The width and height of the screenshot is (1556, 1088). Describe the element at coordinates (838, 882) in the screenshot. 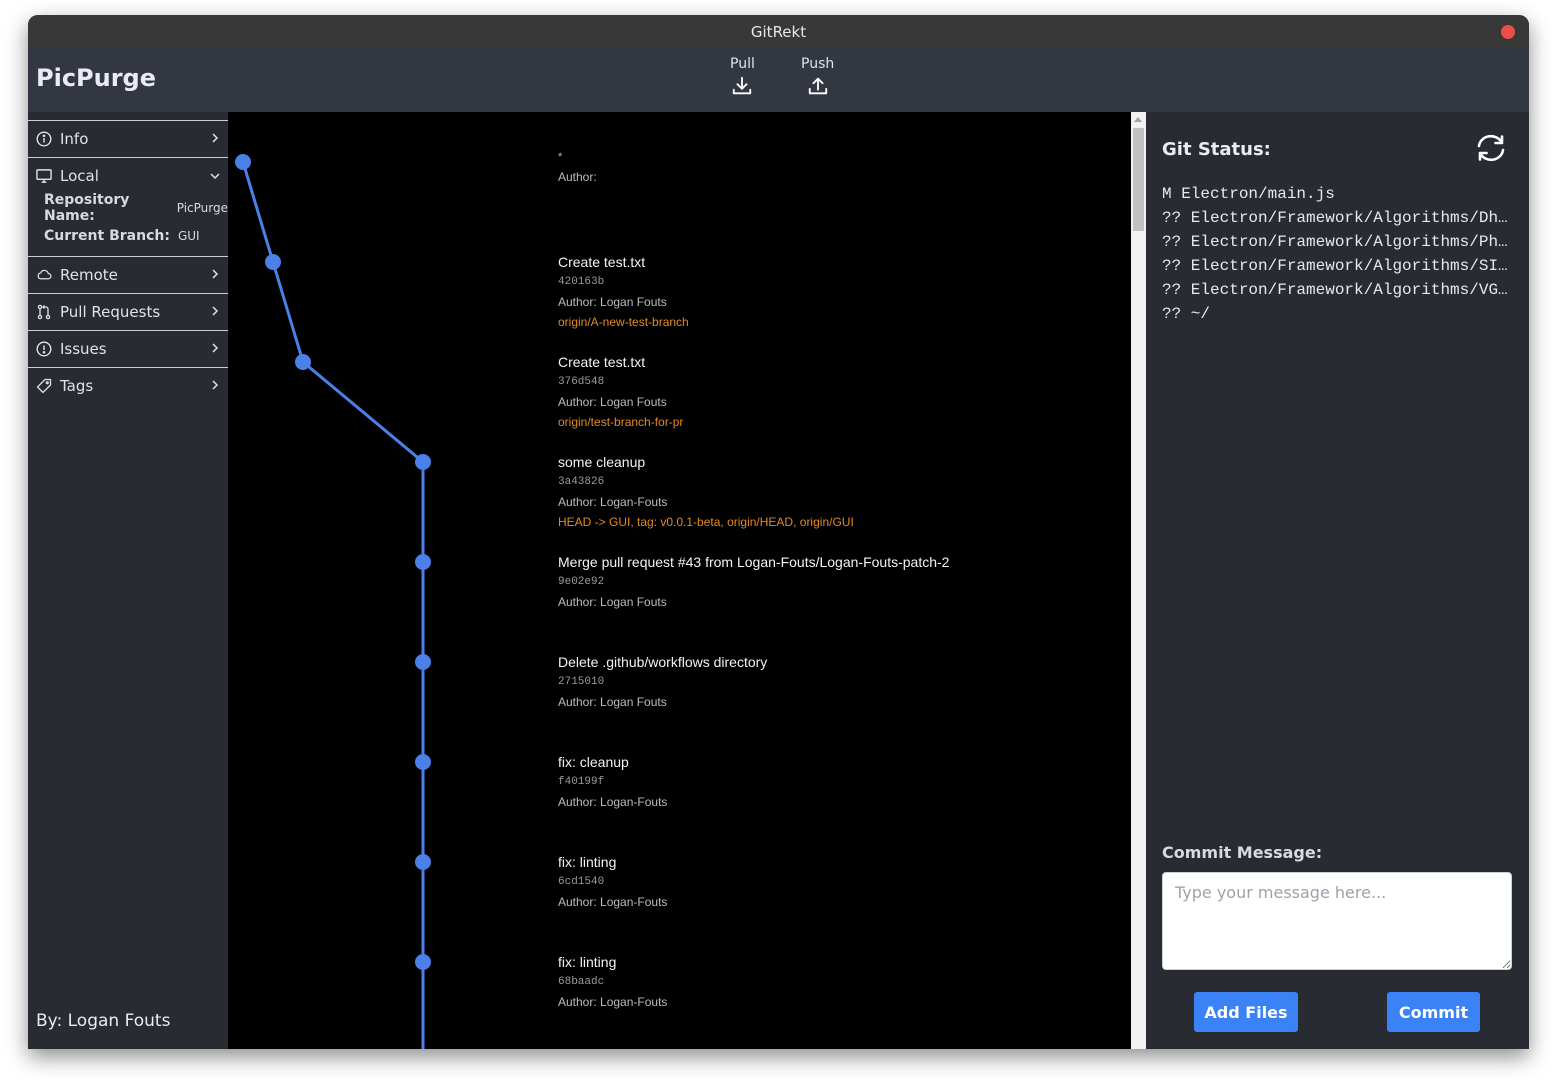

I see `commit-entry: fix: linting 6cd1540 Author: Logan-Fouts` at that location.